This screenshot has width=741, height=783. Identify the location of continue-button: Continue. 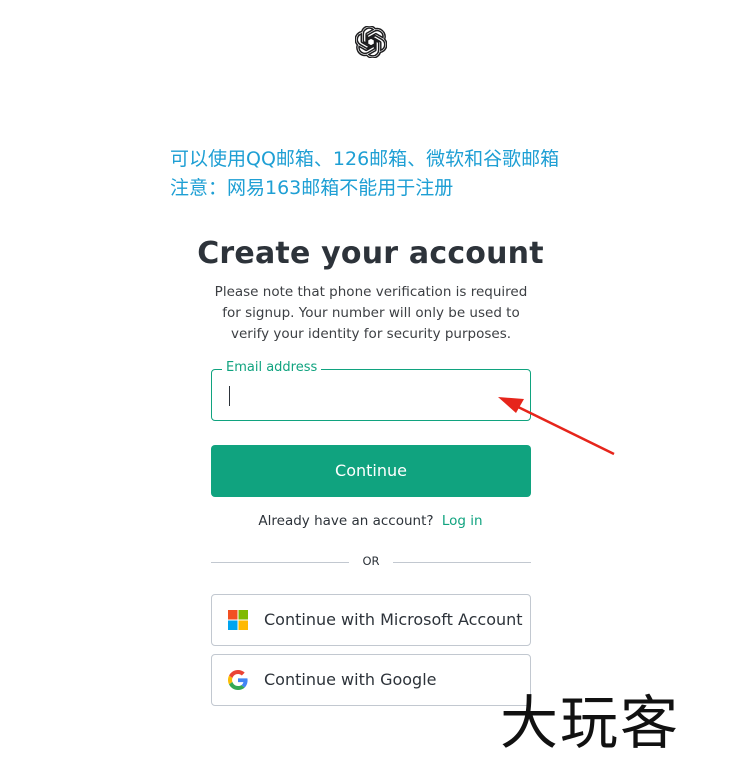
(371, 471).